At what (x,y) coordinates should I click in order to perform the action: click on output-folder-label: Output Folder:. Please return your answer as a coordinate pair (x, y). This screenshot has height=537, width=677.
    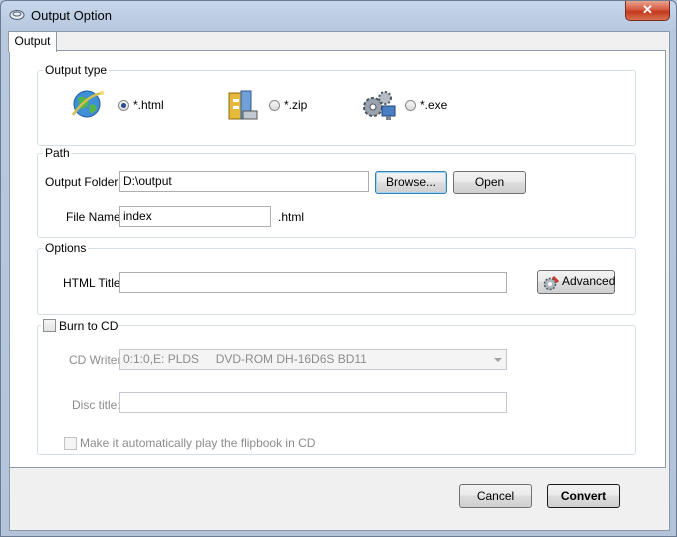
    Looking at the image, I should click on (83, 182).